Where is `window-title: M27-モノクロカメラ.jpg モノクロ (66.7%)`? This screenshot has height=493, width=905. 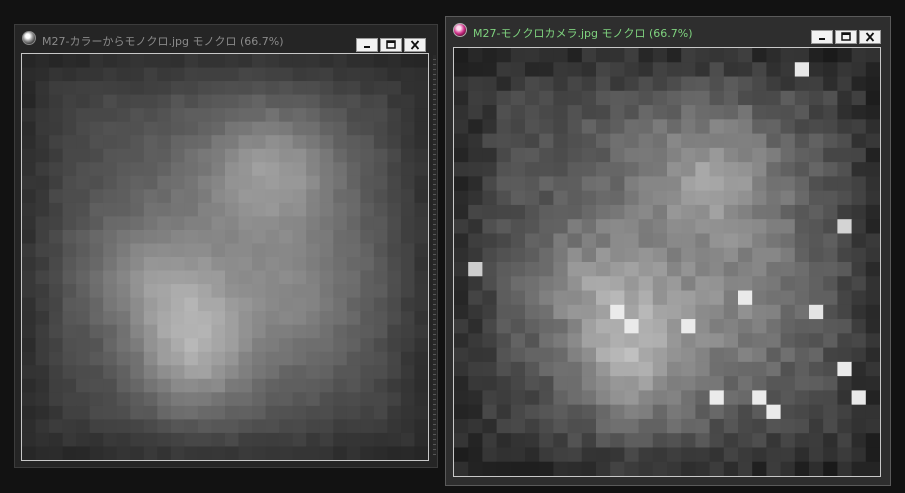
window-title: M27-モノクロカメラ.jpg モノクロ (66.7%) is located at coordinates (583, 33).